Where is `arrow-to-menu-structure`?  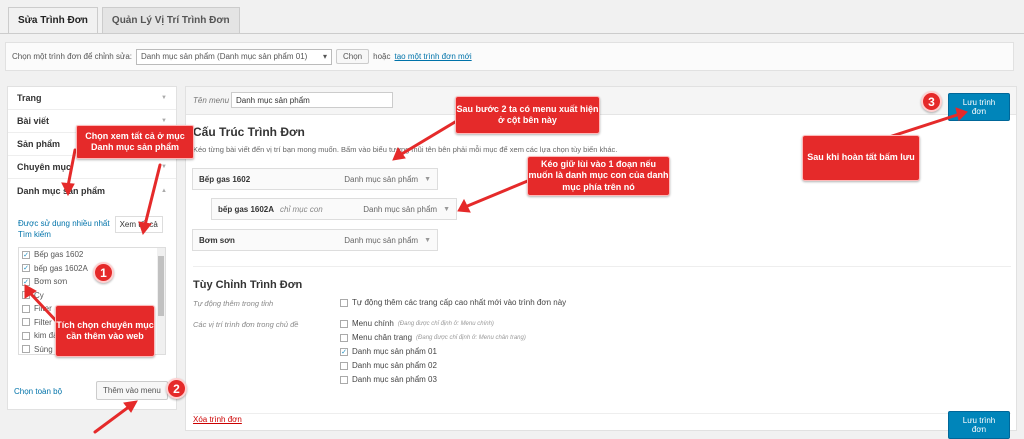 arrow-to-menu-structure is located at coordinates (427, 138).